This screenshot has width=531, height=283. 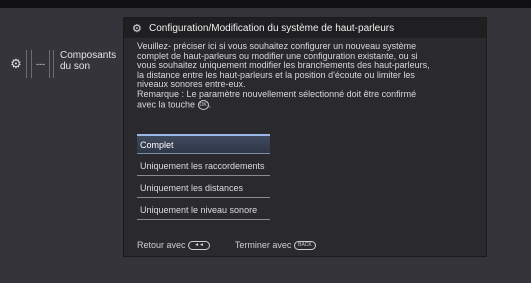 What do you see at coordinates (88, 61) in the screenshot?
I see `menu-item-sound-label: Composants du son` at bounding box center [88, 61].